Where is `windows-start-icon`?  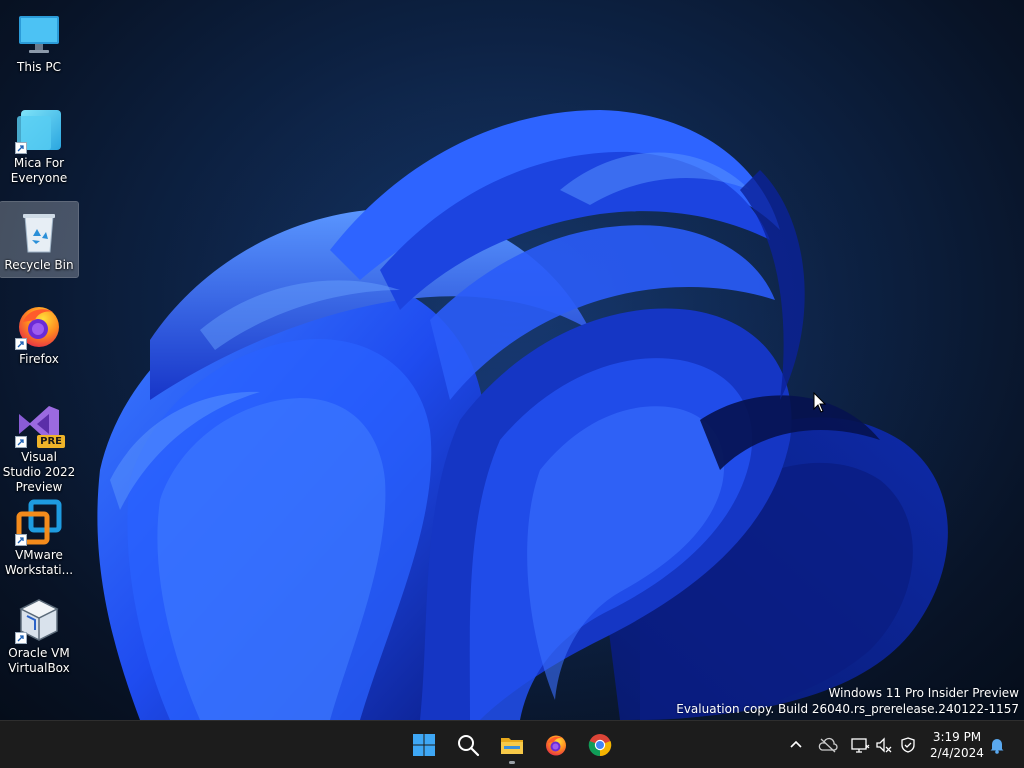
windows-start-icon is located at coordinates (424, 745).